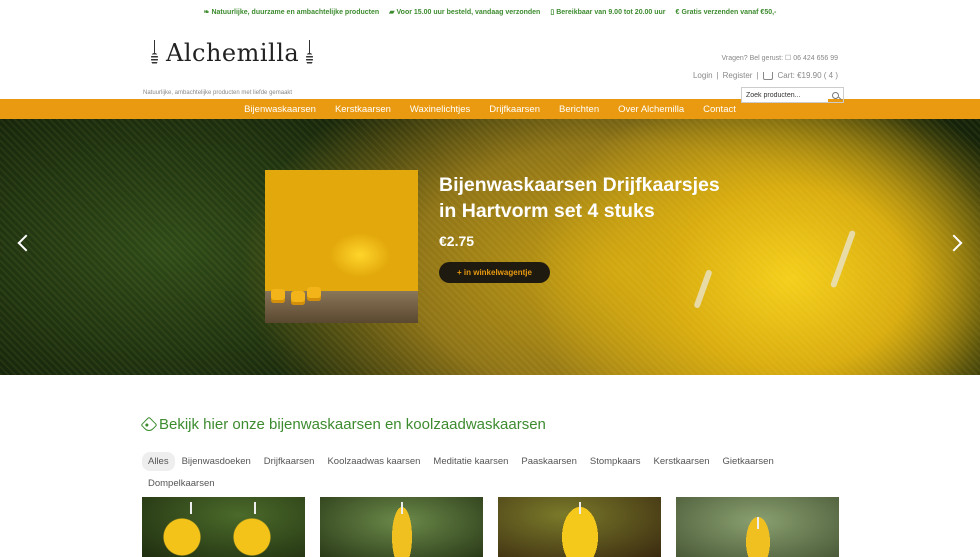 This screenshot has width=980, height=557. I want to click on filter-dompelkaarsen: Dompelkaarsen, so click(181, 483).